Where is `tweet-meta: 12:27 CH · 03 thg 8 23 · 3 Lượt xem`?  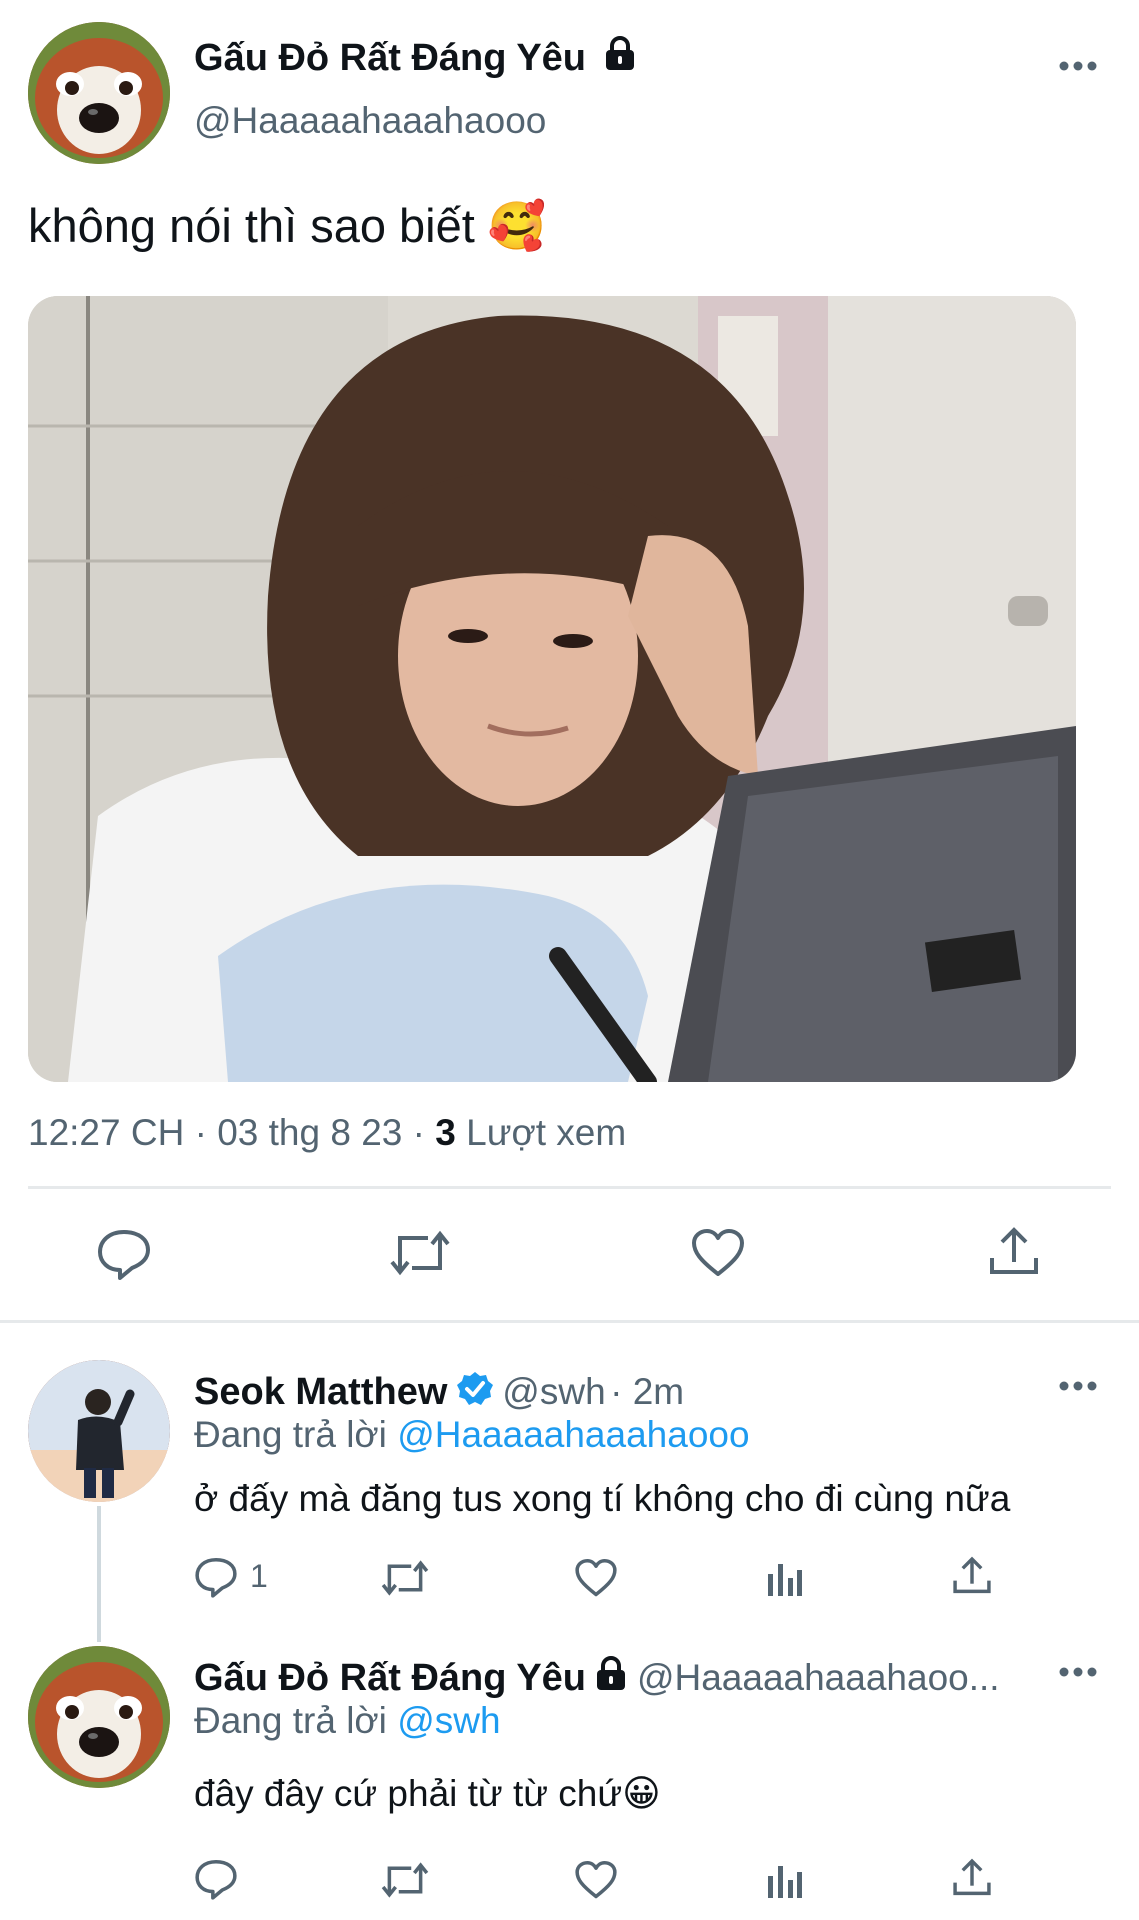 tweet-meta: 12:27 CH · 03 thg 8 23 · 3 Lượt xem is located at coordinates (327, 1133).